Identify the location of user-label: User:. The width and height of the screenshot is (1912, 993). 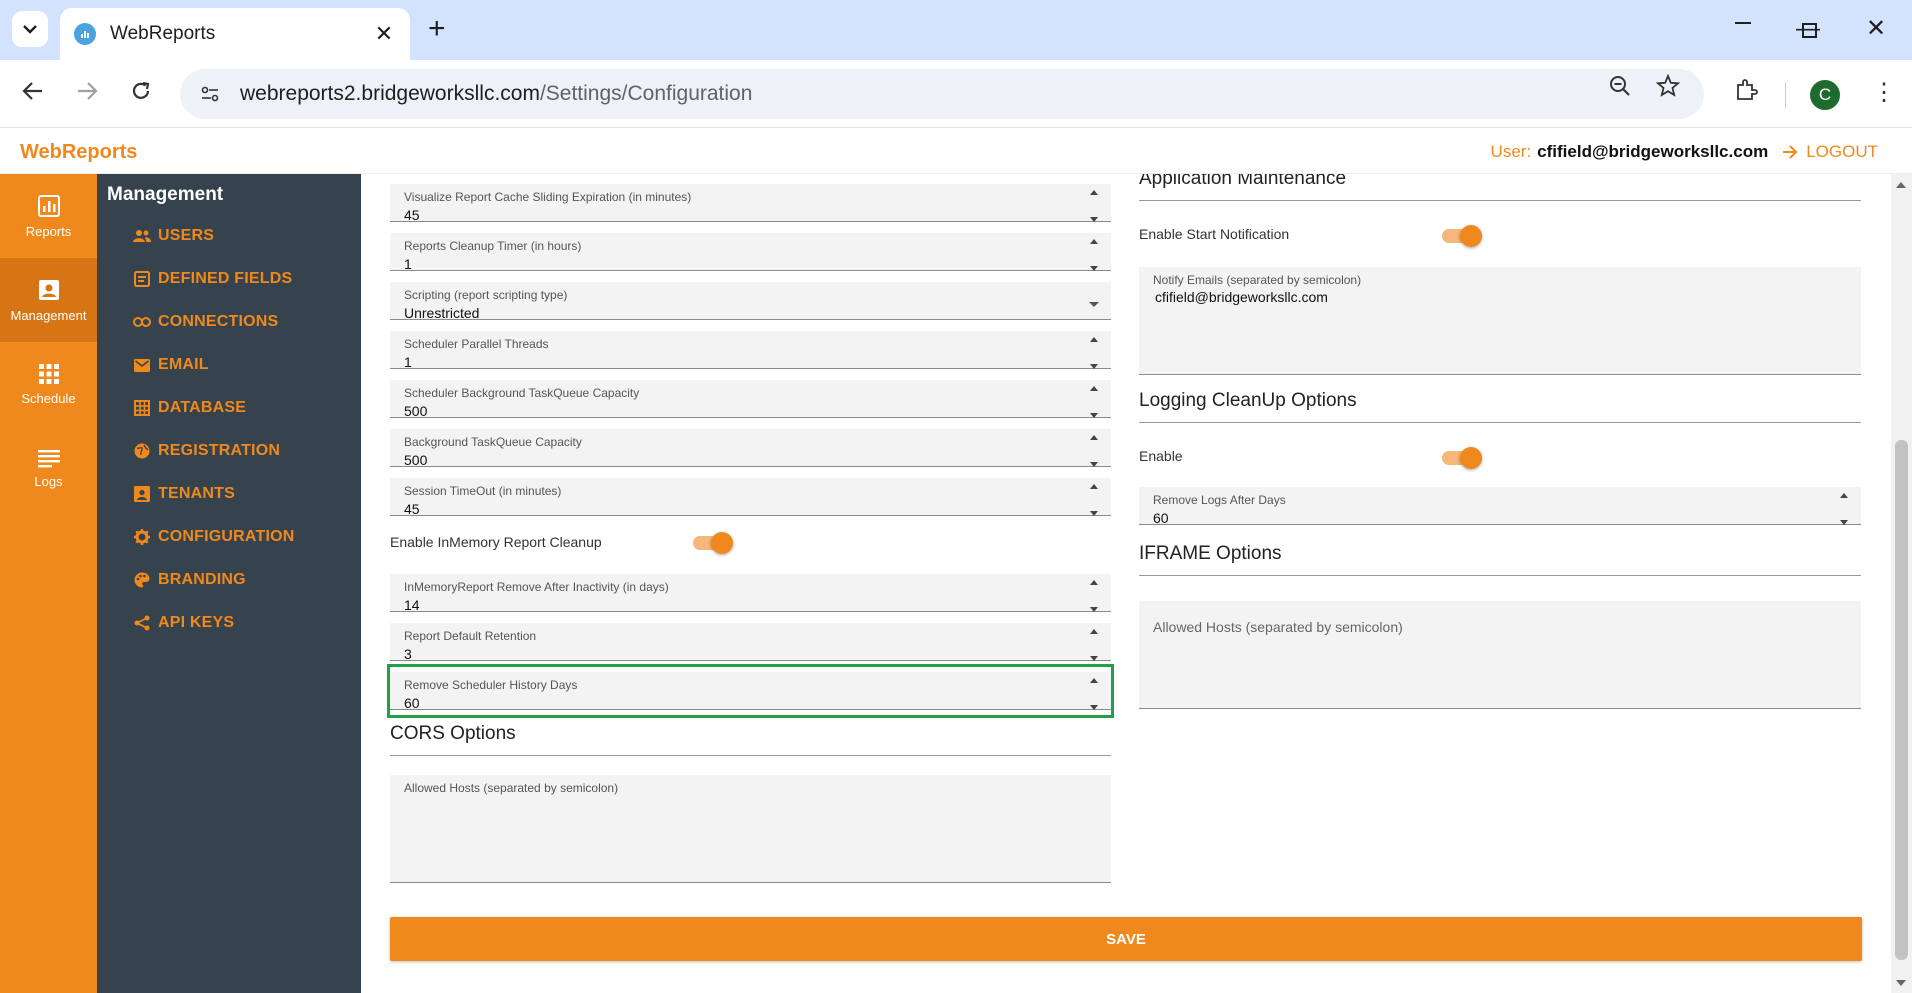
(1511, 151).